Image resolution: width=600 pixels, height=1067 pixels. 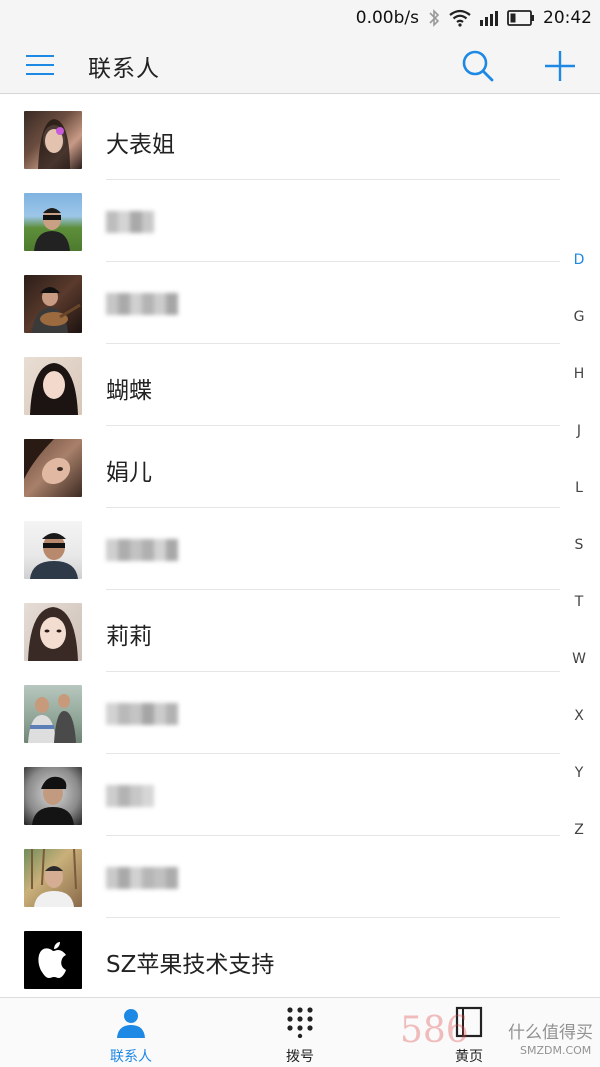 What do you see at coordinates (280, 631) in the screenshot?
I see `contact-row: 莉莉` at bounding box center [280, 631].